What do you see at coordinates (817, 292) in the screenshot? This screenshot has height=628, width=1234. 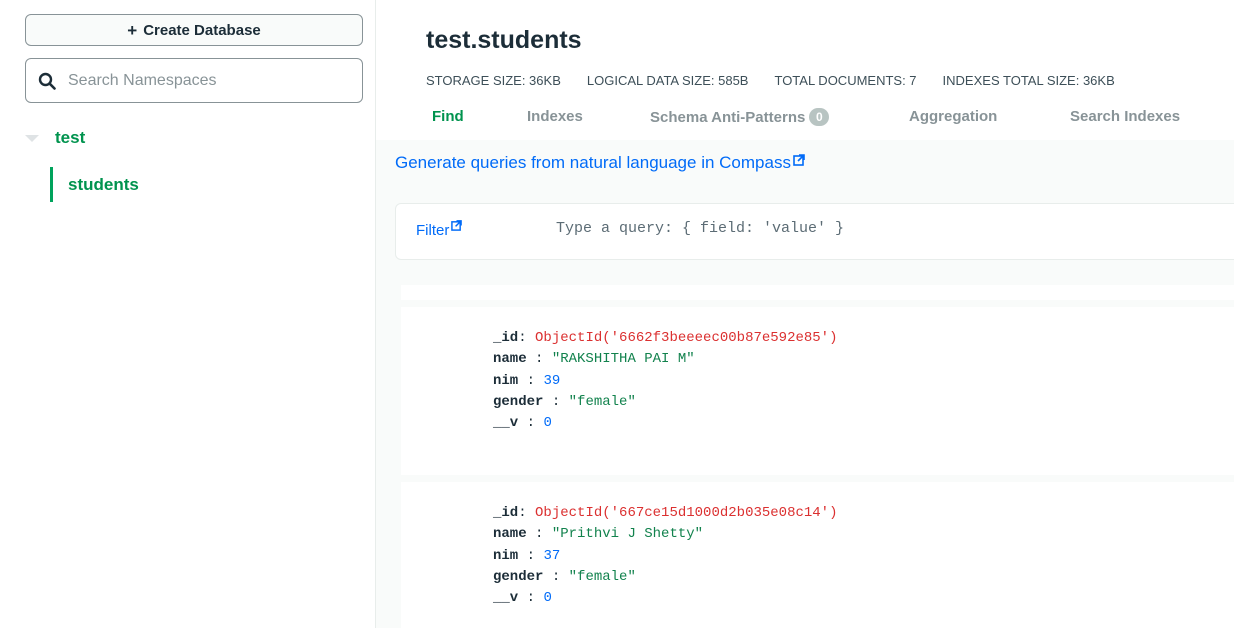 I see `results-toolbar-strip` at bounding box center [817, 292].